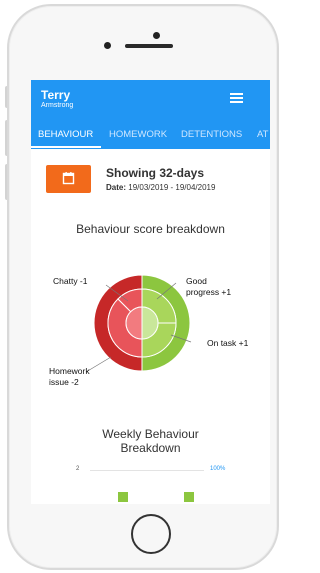 This screenshot has width=320, height=573. What do you see at coordinates (150, 229) in the screenshot?
I see `behaviour-chart-title: Behaviour score breakdown` at bounding box center [150, 229].